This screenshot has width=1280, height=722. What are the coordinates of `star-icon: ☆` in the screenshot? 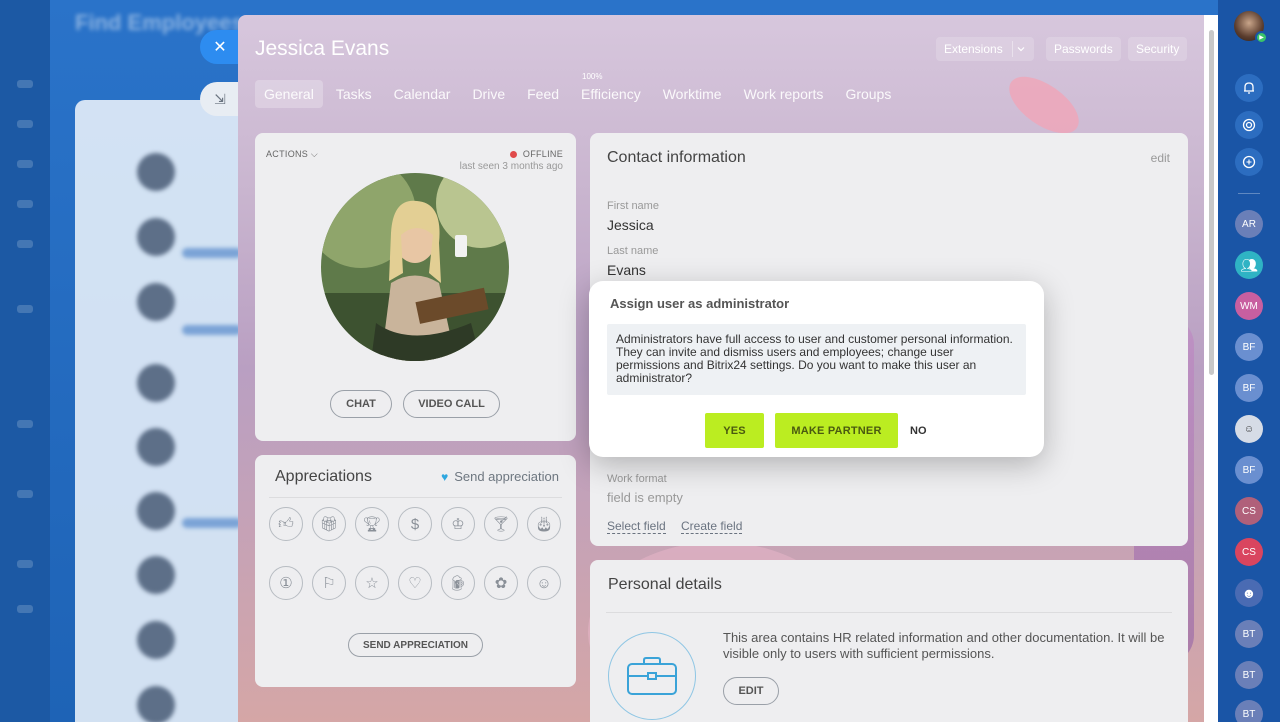 It's located at (372, 583).